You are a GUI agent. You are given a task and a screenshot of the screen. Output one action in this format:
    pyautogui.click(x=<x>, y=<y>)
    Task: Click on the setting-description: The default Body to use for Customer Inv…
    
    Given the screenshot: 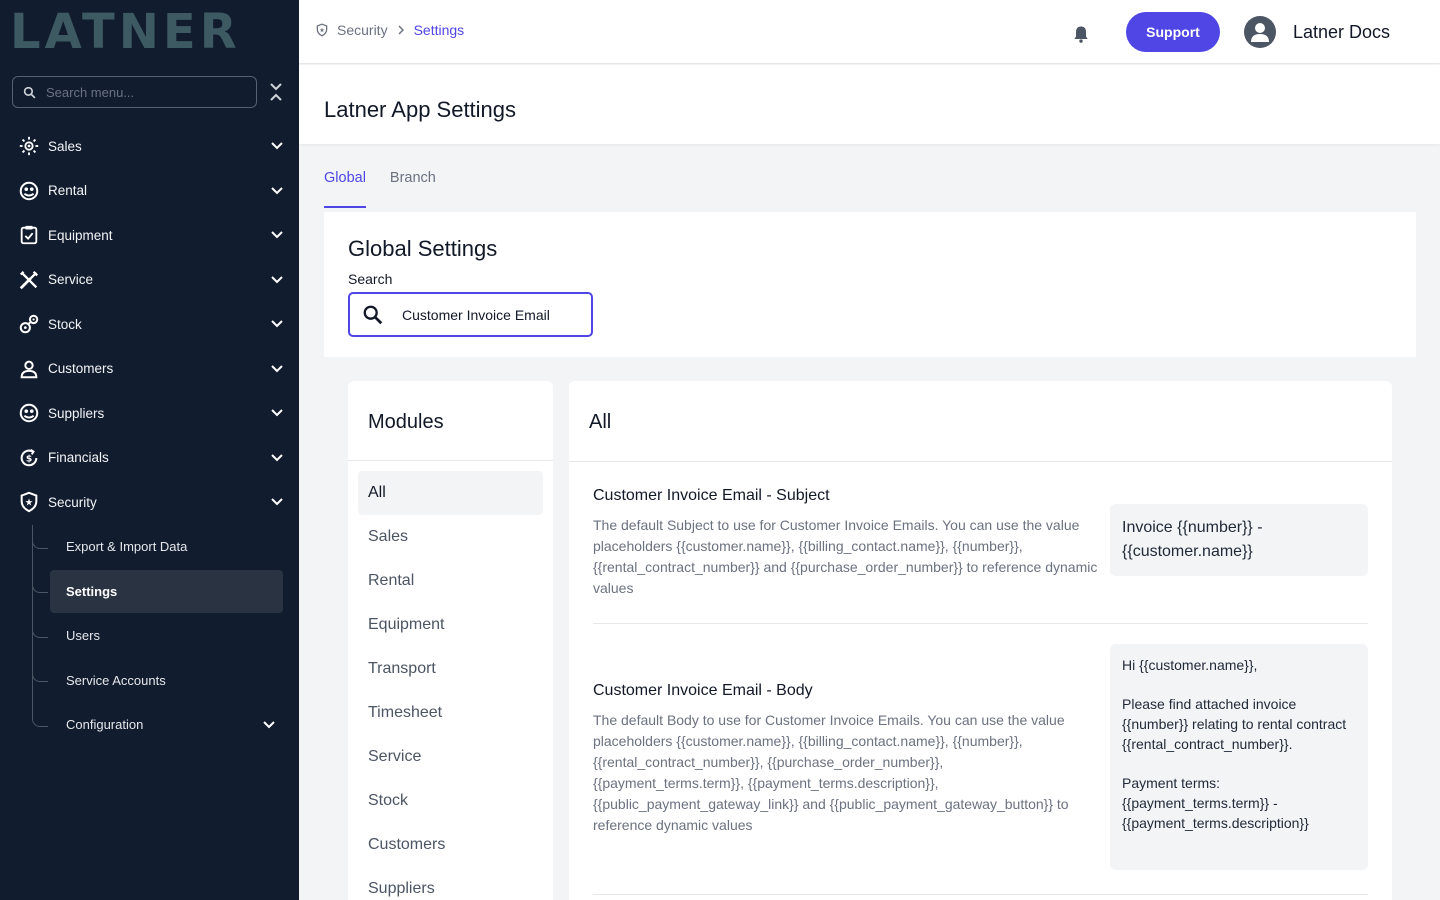 What is the action you would take?
    pyautogui.click(x=831, y=772)
    